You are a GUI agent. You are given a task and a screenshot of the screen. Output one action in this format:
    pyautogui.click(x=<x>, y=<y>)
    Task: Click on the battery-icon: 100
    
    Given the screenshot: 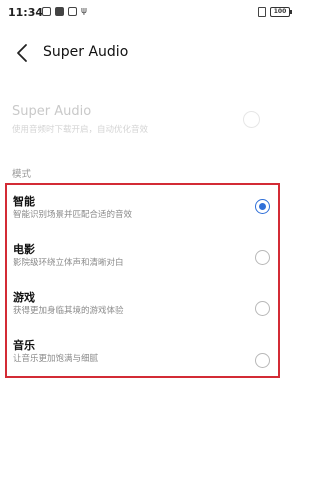 What is the action you would take?
    pyautogui.click(x=281, y=12)
    